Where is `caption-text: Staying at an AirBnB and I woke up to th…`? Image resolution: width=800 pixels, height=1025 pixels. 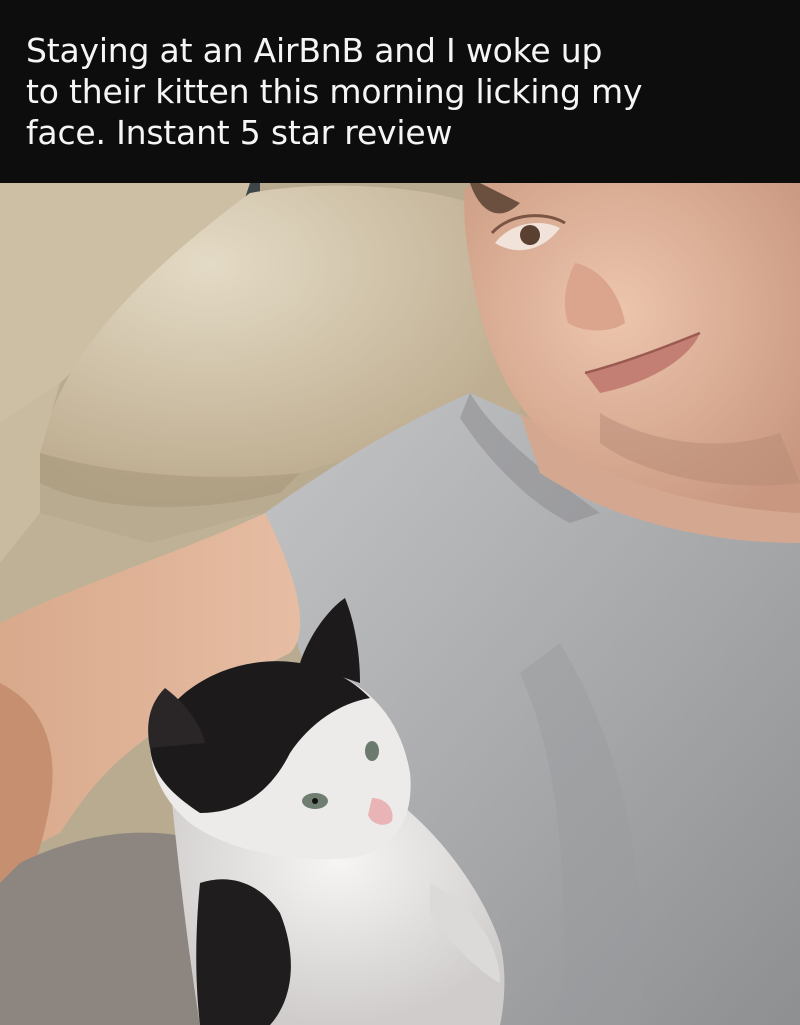 caption-text: Staying at an AirBnB and I woke up to th… is located at coordinates (334, 91).